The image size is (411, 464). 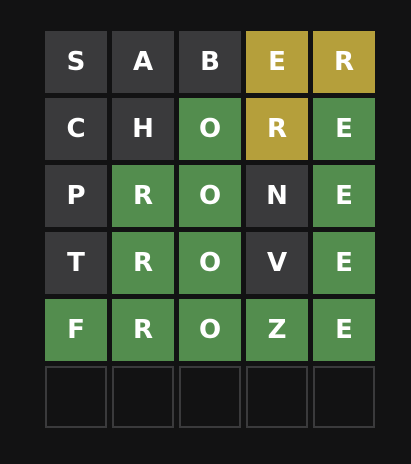 I want to click on tile-r6-c5, so click(x=344, y=397).